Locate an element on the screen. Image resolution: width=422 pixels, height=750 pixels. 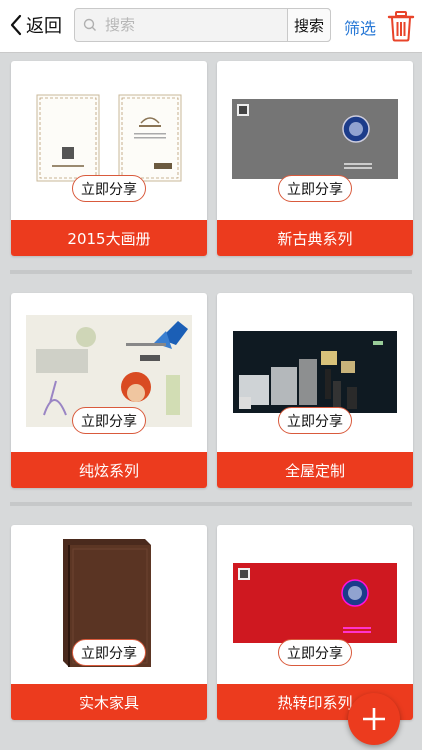
red-cover-icon is located at coordinates (315, 603).